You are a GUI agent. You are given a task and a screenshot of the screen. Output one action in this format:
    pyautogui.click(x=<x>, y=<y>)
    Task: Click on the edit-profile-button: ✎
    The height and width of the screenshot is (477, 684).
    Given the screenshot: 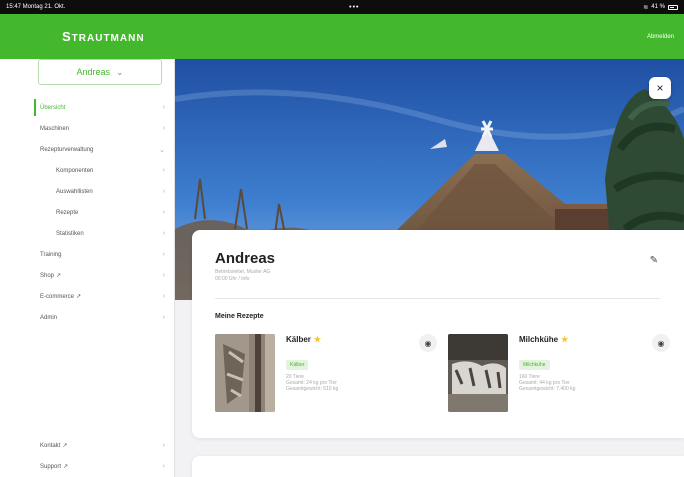 What is the action you would take?
    pyautogui.click(x=654, y=262)
    